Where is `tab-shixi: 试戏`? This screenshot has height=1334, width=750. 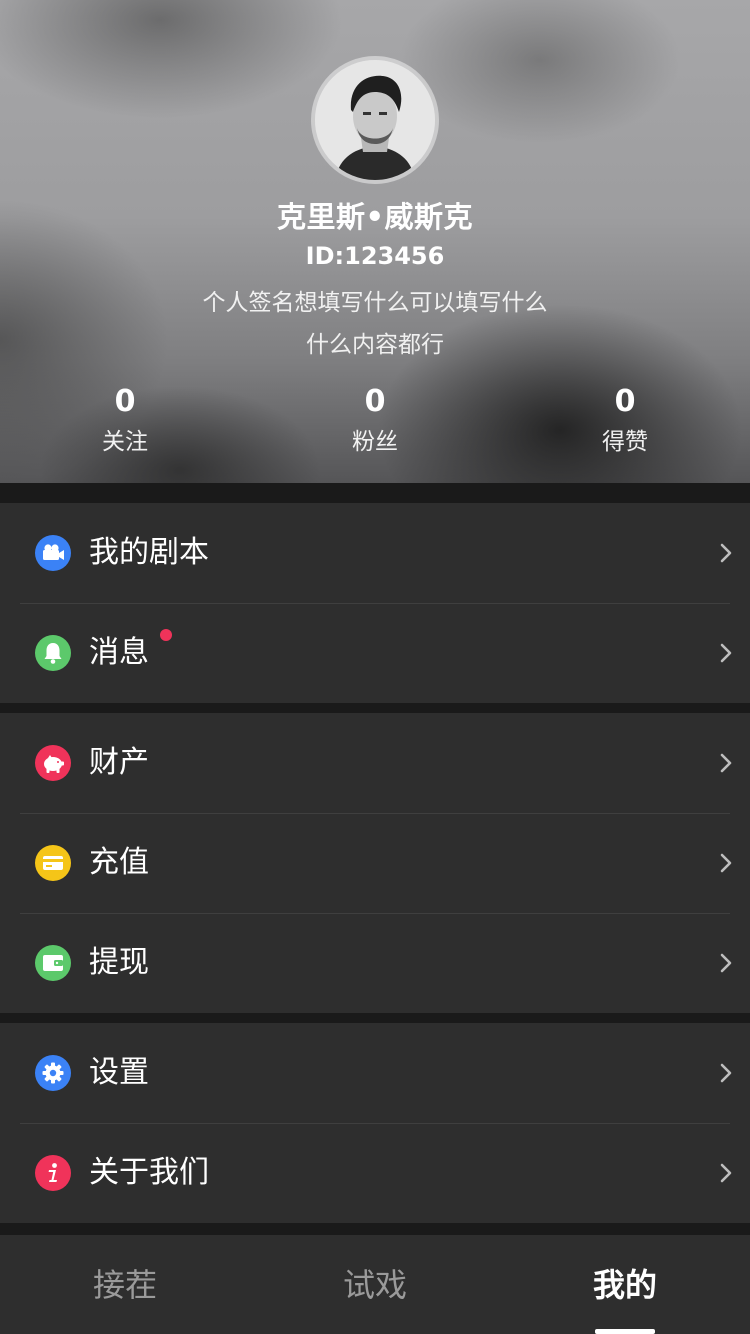 tab-shixi: 试戏 is located at coordinates (375, 1285).